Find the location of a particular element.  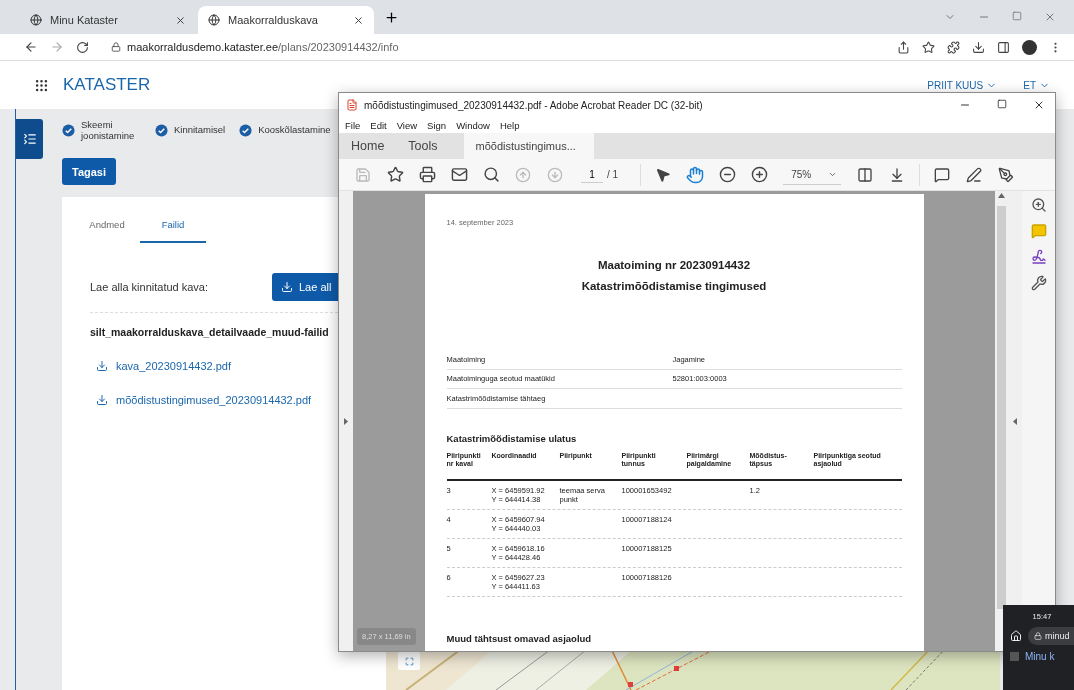

signature-icon is located at coordinates (1038, 257).